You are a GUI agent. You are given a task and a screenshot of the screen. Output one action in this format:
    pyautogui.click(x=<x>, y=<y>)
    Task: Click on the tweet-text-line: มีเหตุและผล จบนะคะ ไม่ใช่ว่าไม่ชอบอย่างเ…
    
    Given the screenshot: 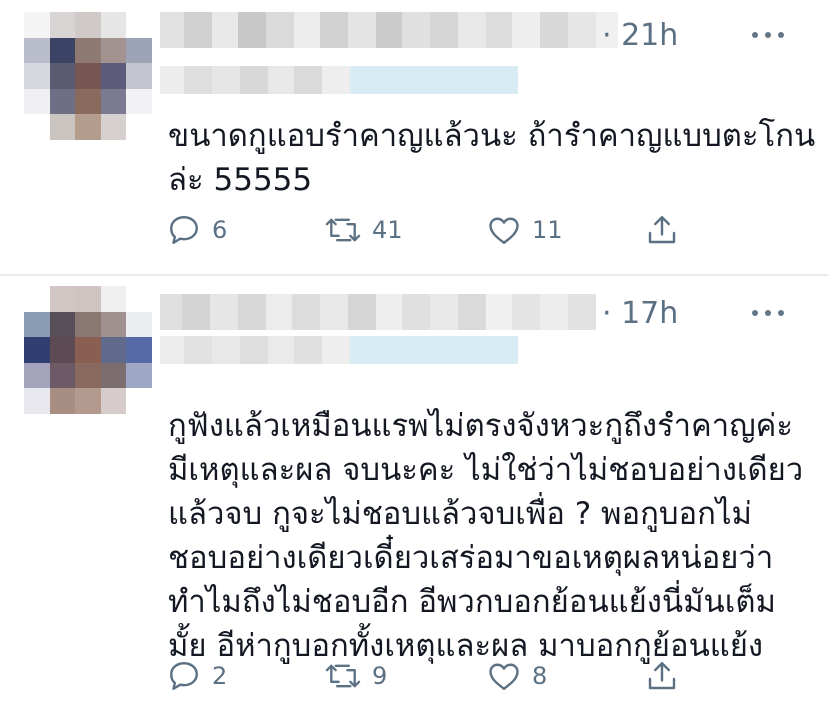 What is the action you would take?
    pyautogui.click(x=486, y=470)
    